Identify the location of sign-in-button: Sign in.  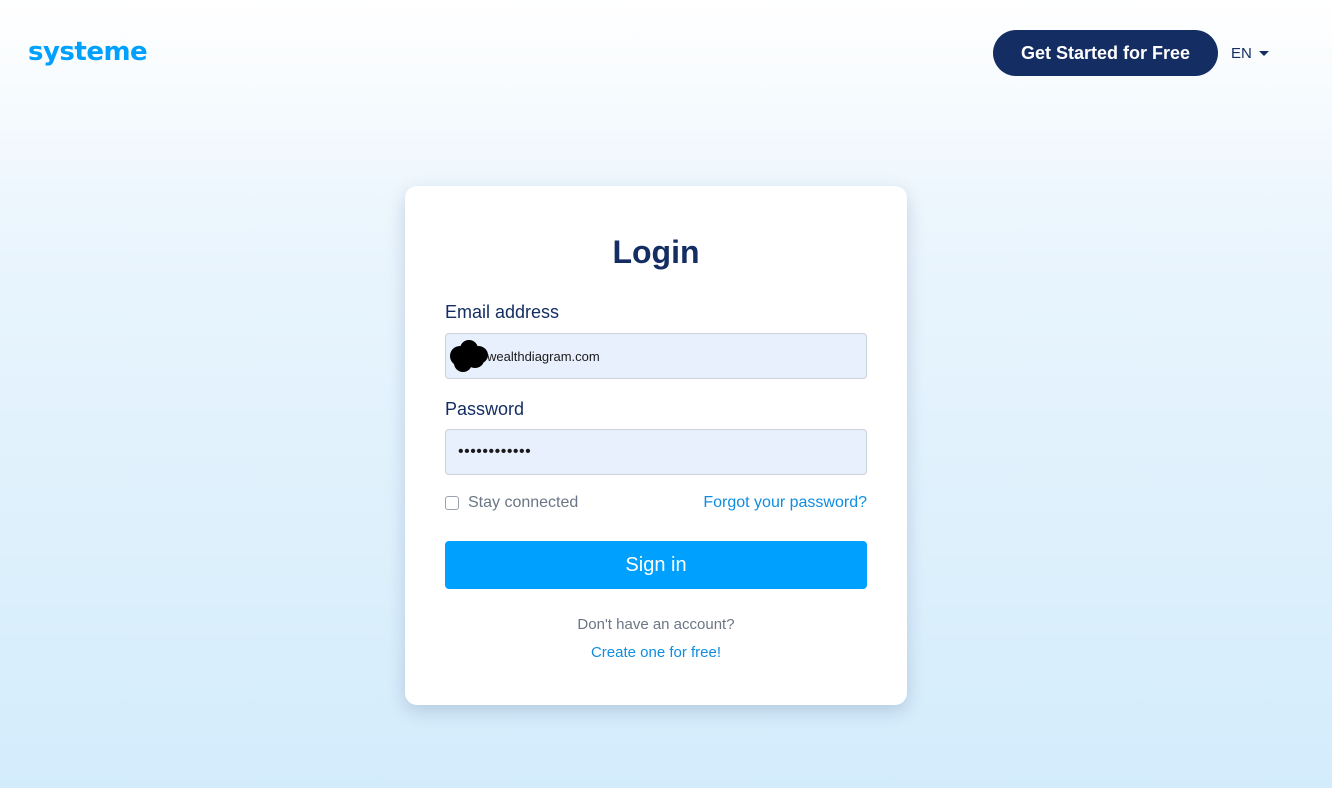
(656, 565).